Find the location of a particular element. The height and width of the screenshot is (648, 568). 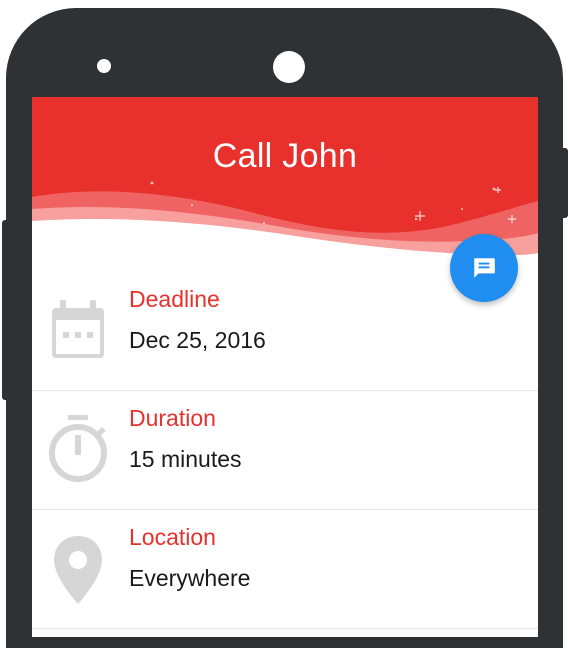

deadline-value: Dec 25, 2016 is located at coordinates (197, 340).